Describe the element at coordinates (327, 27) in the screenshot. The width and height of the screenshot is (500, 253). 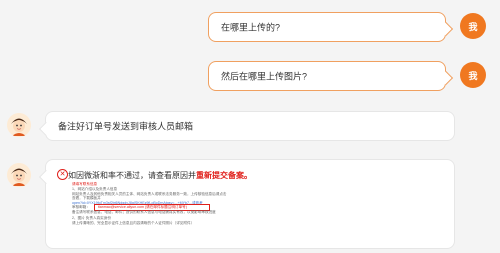
I see `user-message-bubble: 在哪里上传的?` at that location.